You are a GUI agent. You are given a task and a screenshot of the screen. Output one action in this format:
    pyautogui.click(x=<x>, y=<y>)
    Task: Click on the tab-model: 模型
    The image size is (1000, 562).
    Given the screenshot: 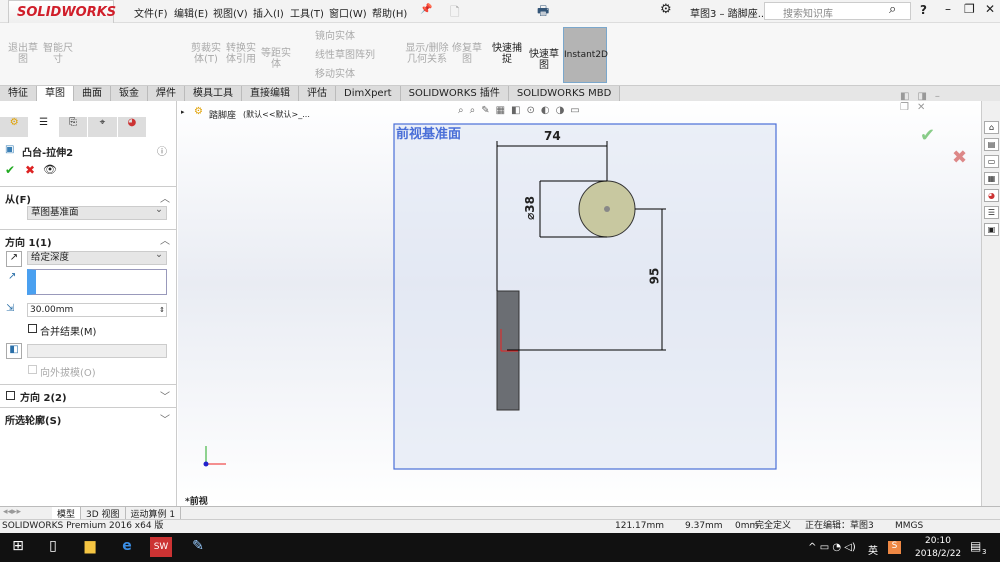 What is the action you would take?
    pyautogui.click(x=67, y=513)
    